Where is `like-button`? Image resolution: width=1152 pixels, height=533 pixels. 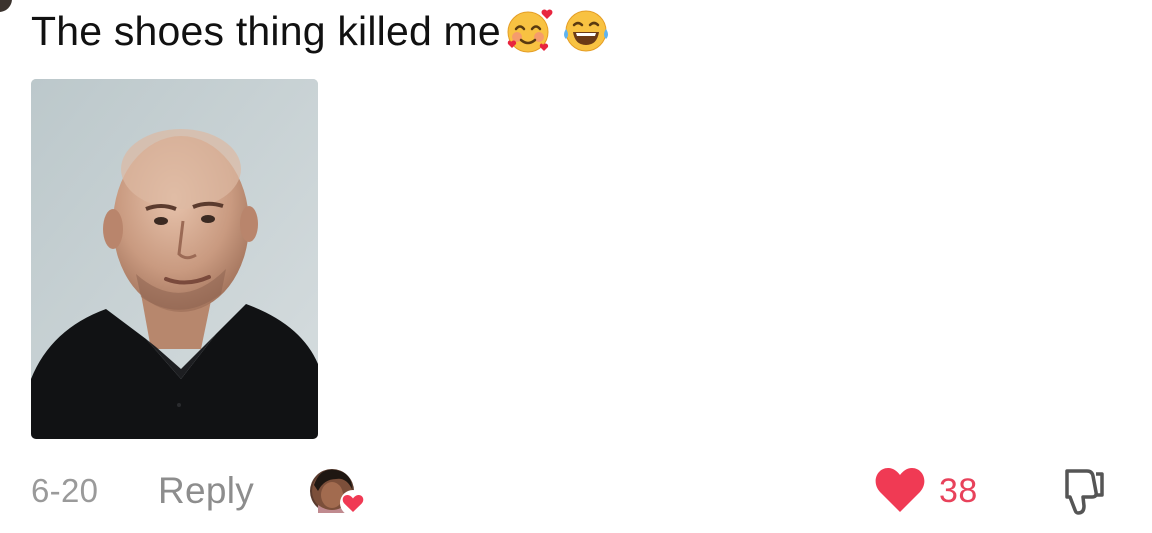 like-button is located at coordinates (900, 490).